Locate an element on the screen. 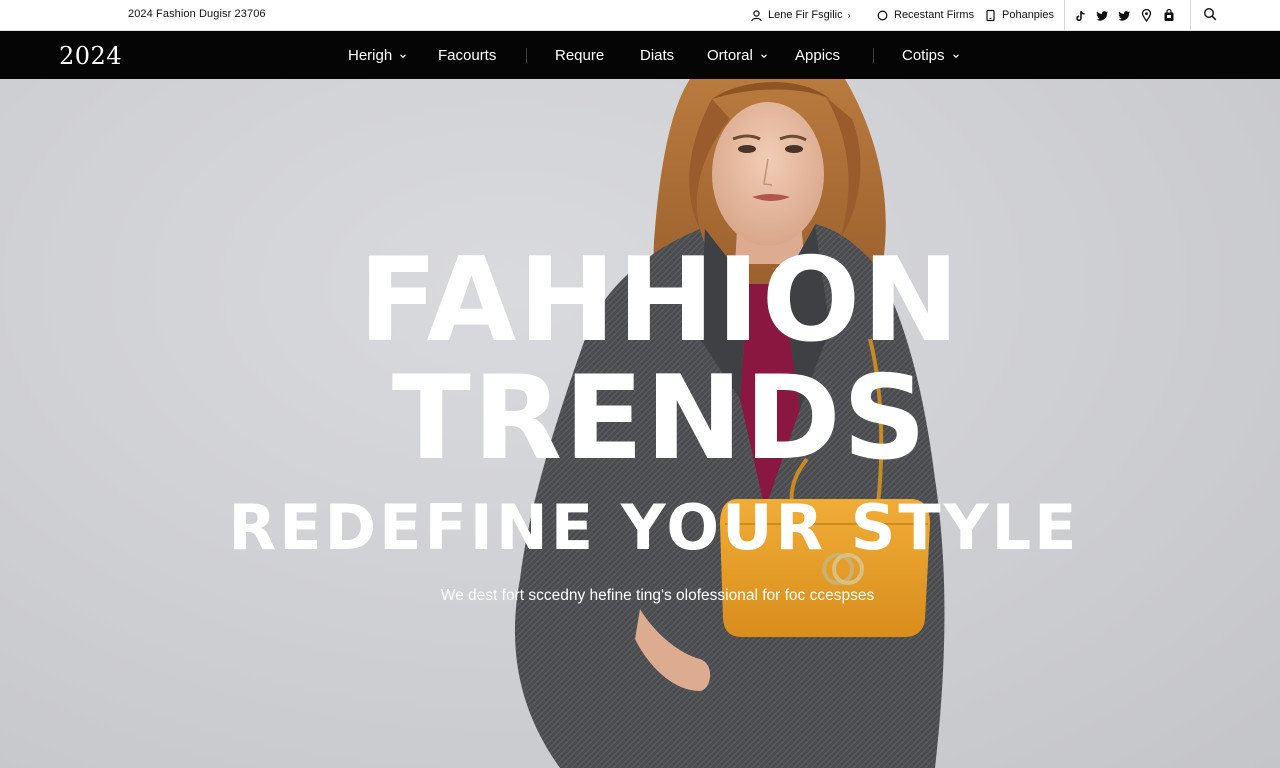  hero-heading-line-1: FAHHION is located at coordinates (660, 300).